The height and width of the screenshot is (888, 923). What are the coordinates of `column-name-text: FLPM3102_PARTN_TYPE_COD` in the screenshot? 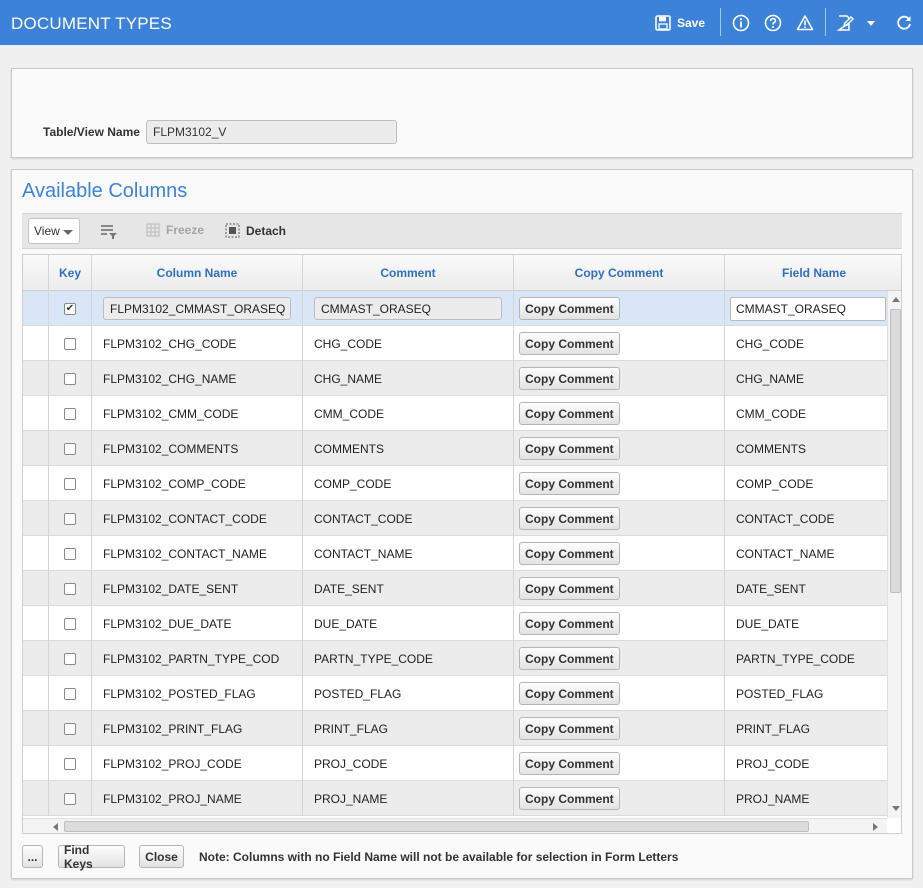 It's located at (191, 658).